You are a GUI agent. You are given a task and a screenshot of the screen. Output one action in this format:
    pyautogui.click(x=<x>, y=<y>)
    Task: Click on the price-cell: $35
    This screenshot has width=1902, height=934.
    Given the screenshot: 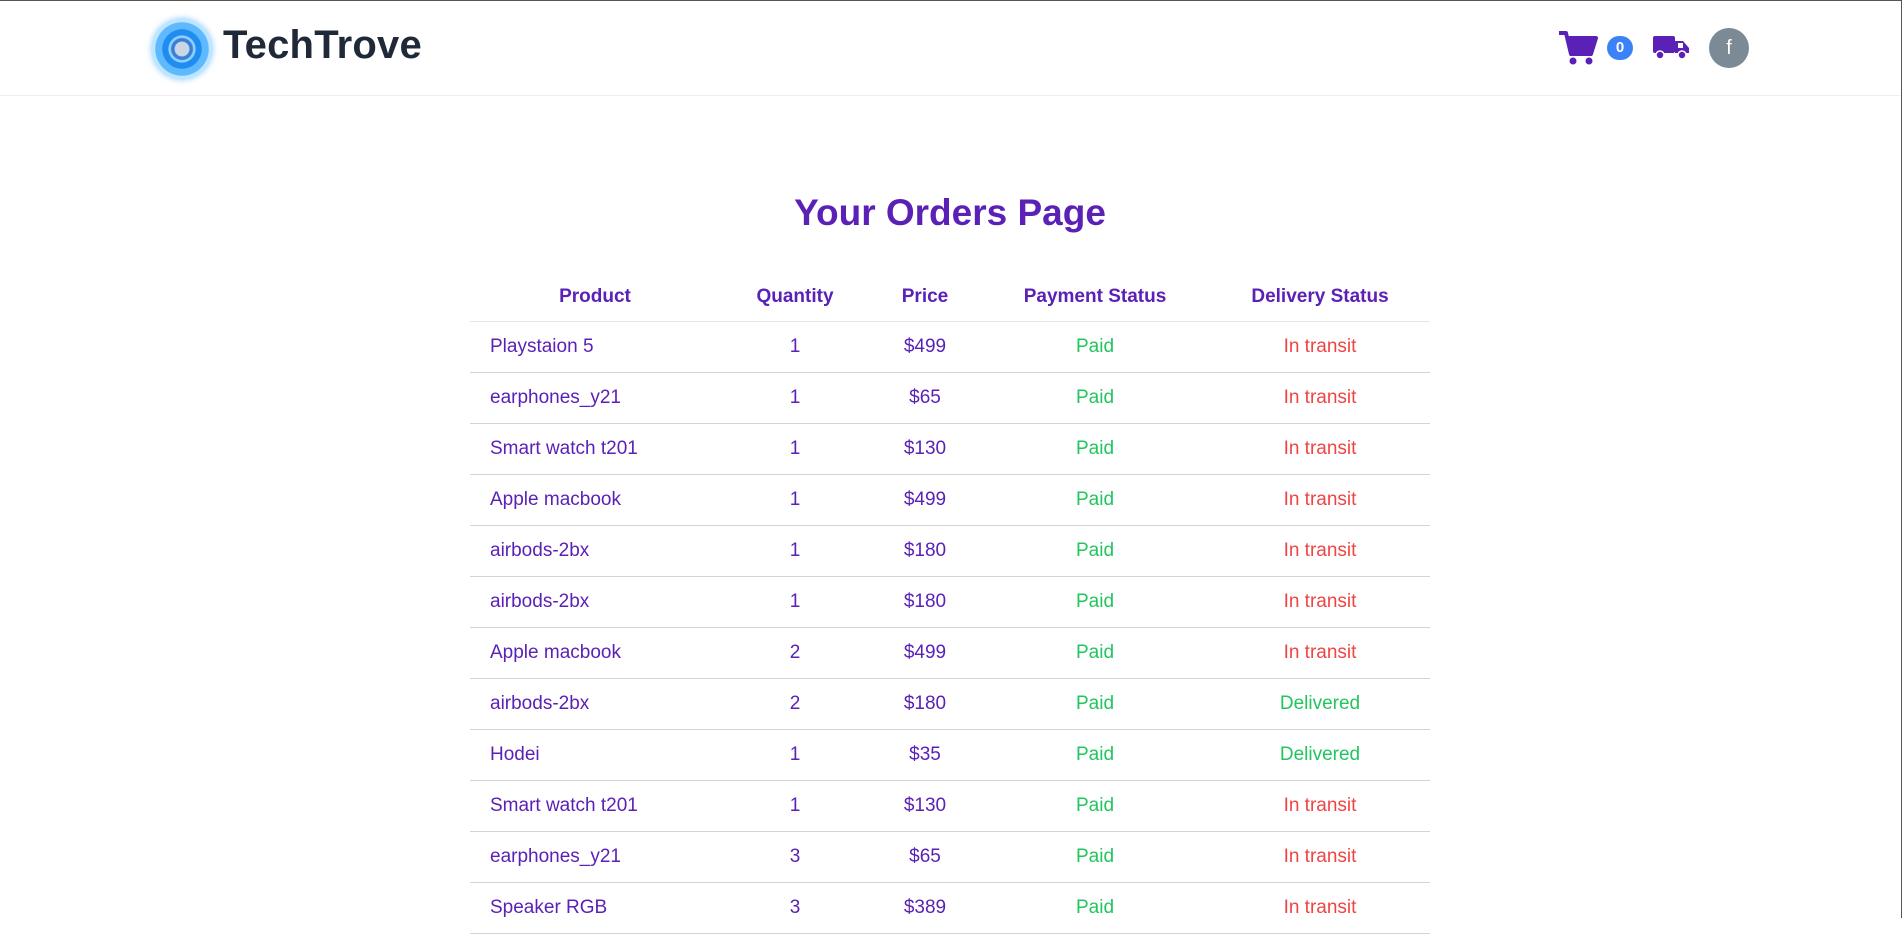 What is the action you would take?
    pyautogui.click(x=925, y=755)
    